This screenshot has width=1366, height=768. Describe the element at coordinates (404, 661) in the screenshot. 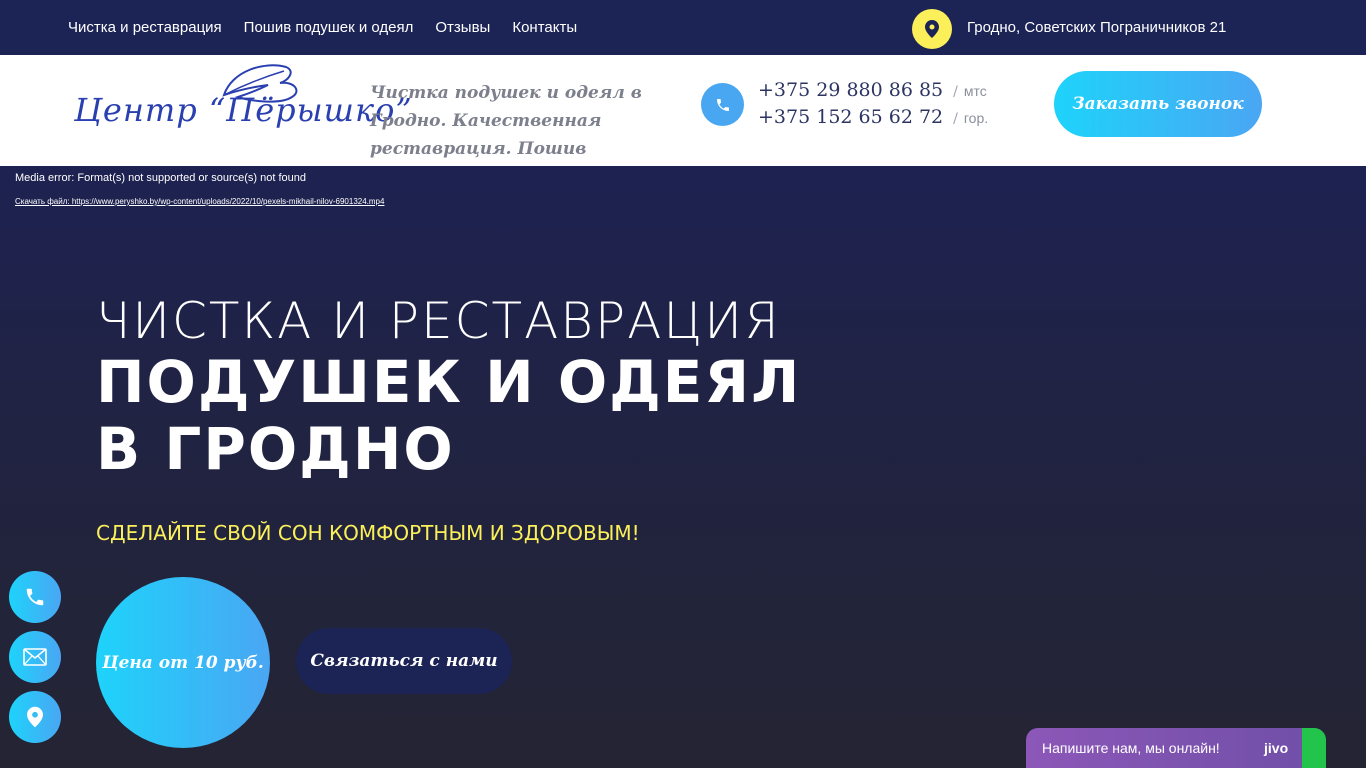

I see `contact-us-button: Связаться с нами` at that location.